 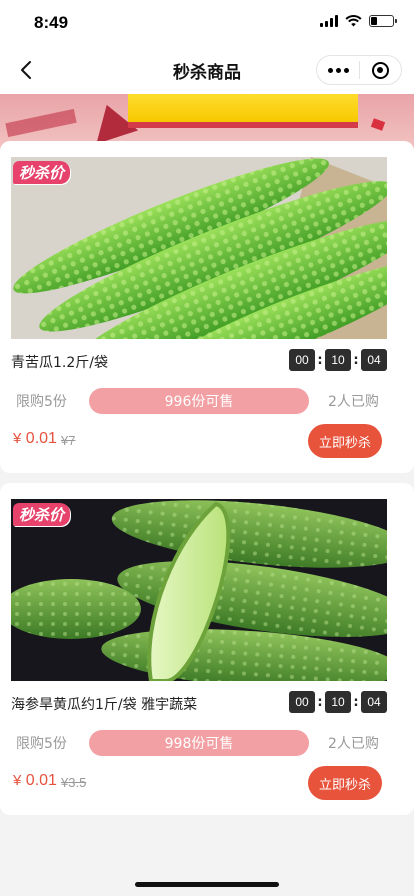 I want to click on stock-progress-bar: 998份可售, so click(x=199, y=743).